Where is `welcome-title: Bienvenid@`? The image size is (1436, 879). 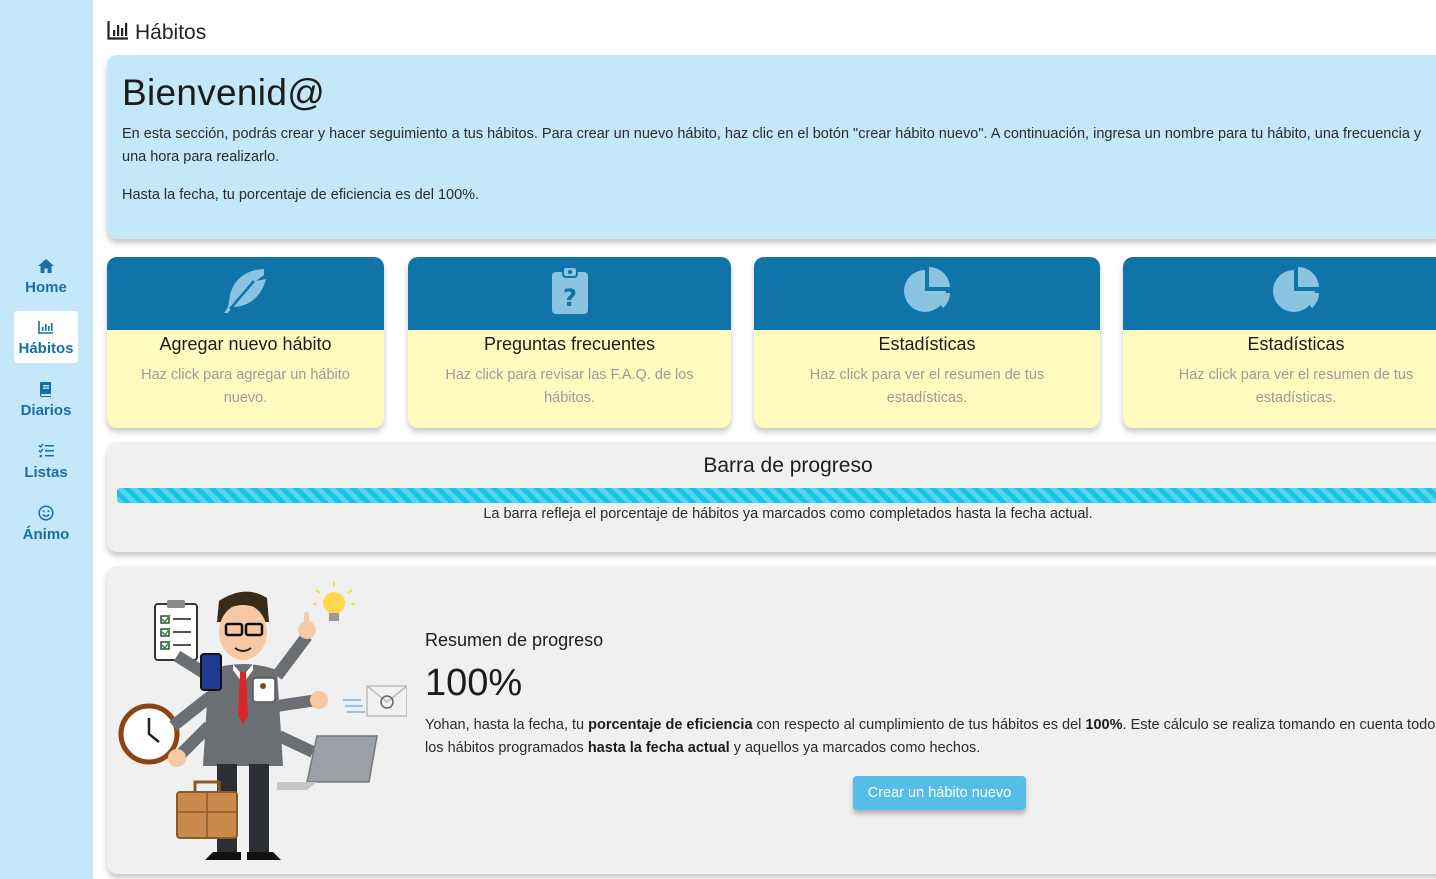
welcome-title: Bienvenid@ is located at coordinates (224, 92).